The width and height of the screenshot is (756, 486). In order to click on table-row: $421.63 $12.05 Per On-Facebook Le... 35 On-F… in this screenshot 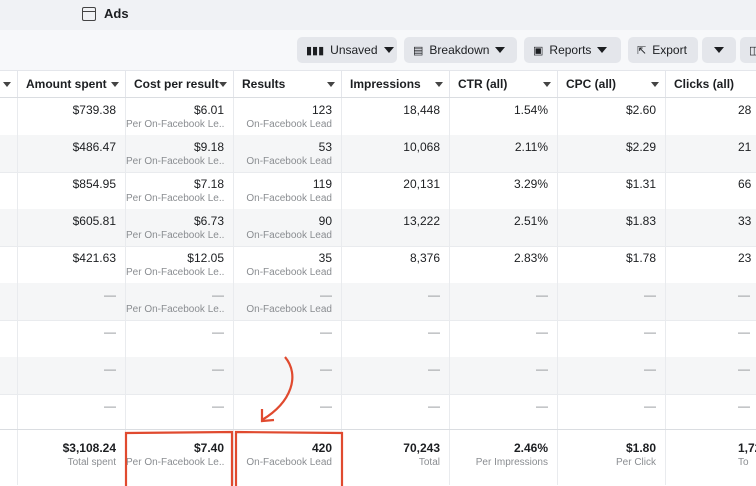, I will do `click(378, 265)`.